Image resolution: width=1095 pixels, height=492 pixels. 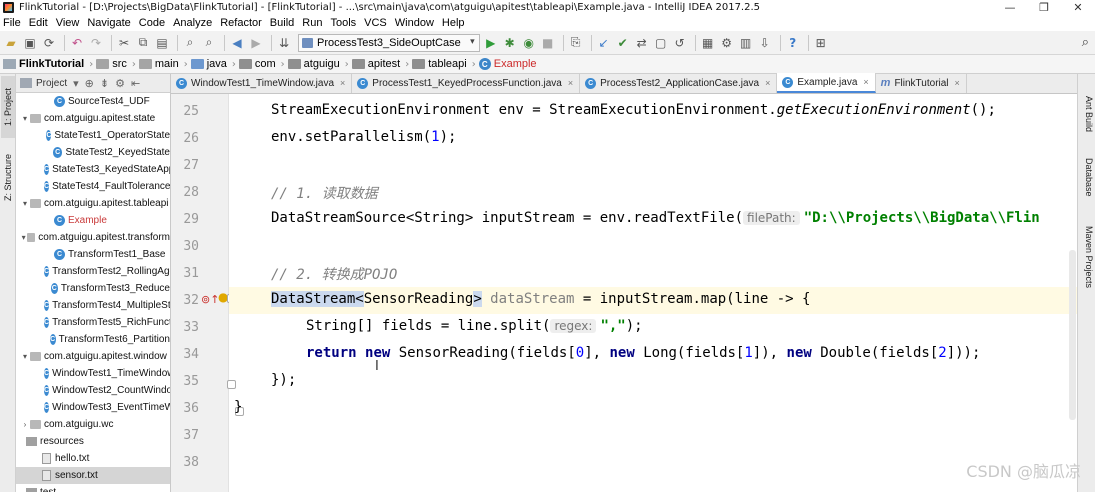 I want to click on tree-item: CTransformTest5_RichFunction, so click(x=93, y=322).